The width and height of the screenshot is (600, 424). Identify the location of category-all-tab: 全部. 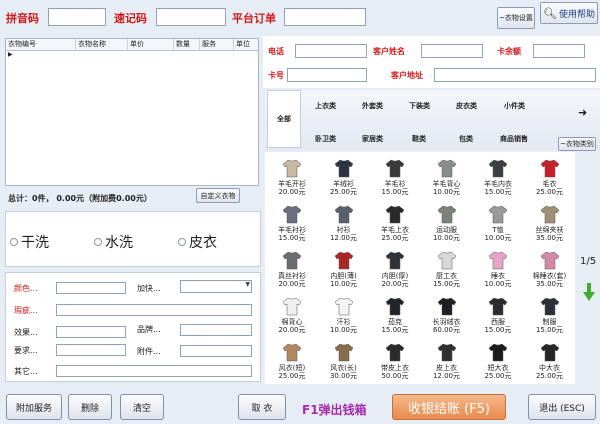
(284, 119).